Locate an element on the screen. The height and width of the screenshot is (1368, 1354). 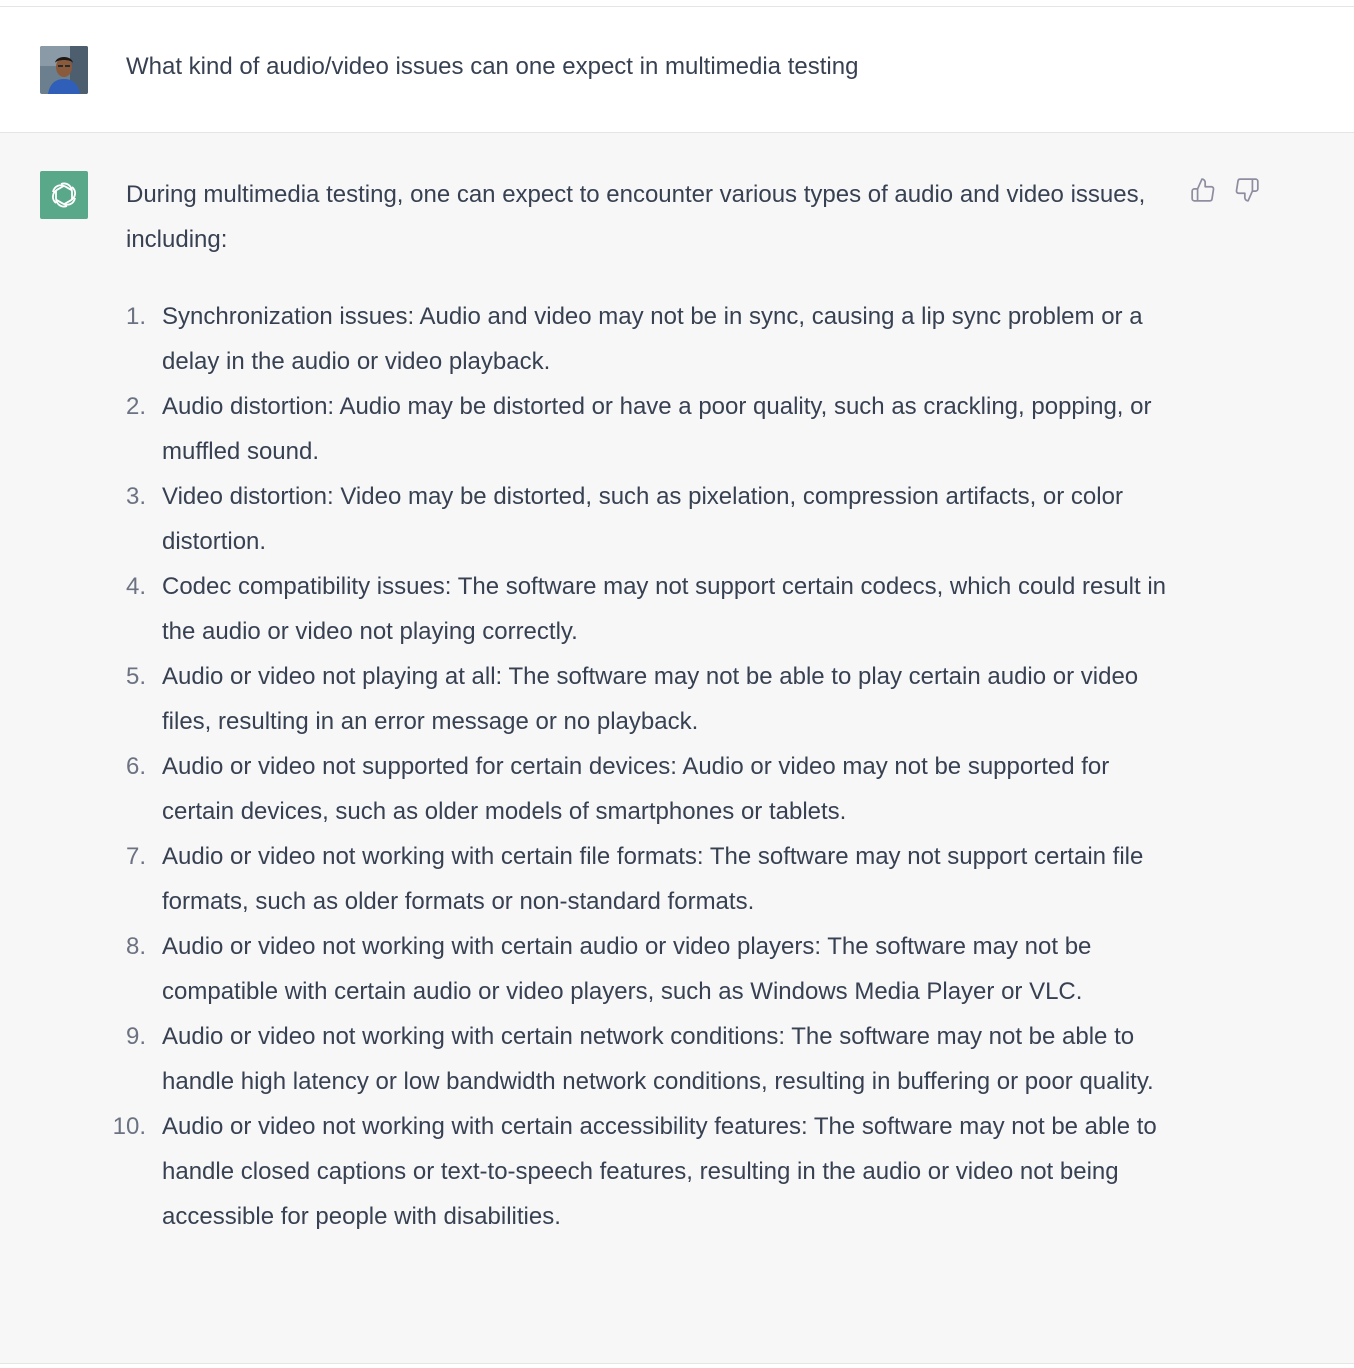
thumbs-up-icon is located at coordinates (1203, 190).